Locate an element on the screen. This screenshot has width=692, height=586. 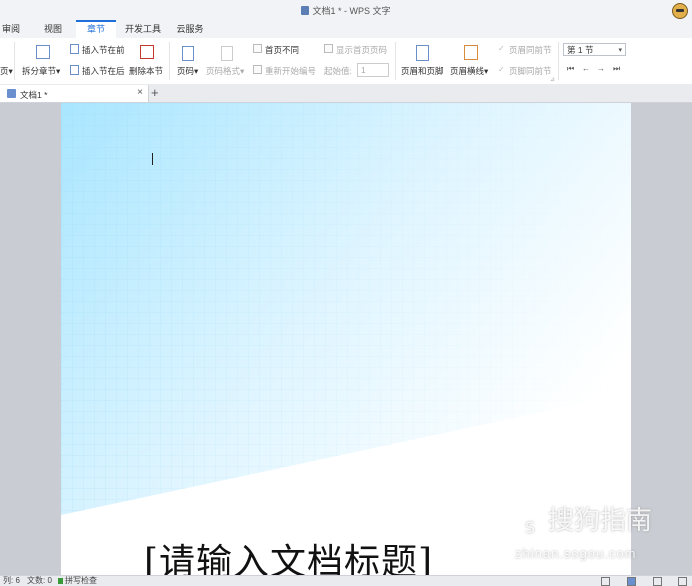
page-number-icon is located at coordinates (188, 53).